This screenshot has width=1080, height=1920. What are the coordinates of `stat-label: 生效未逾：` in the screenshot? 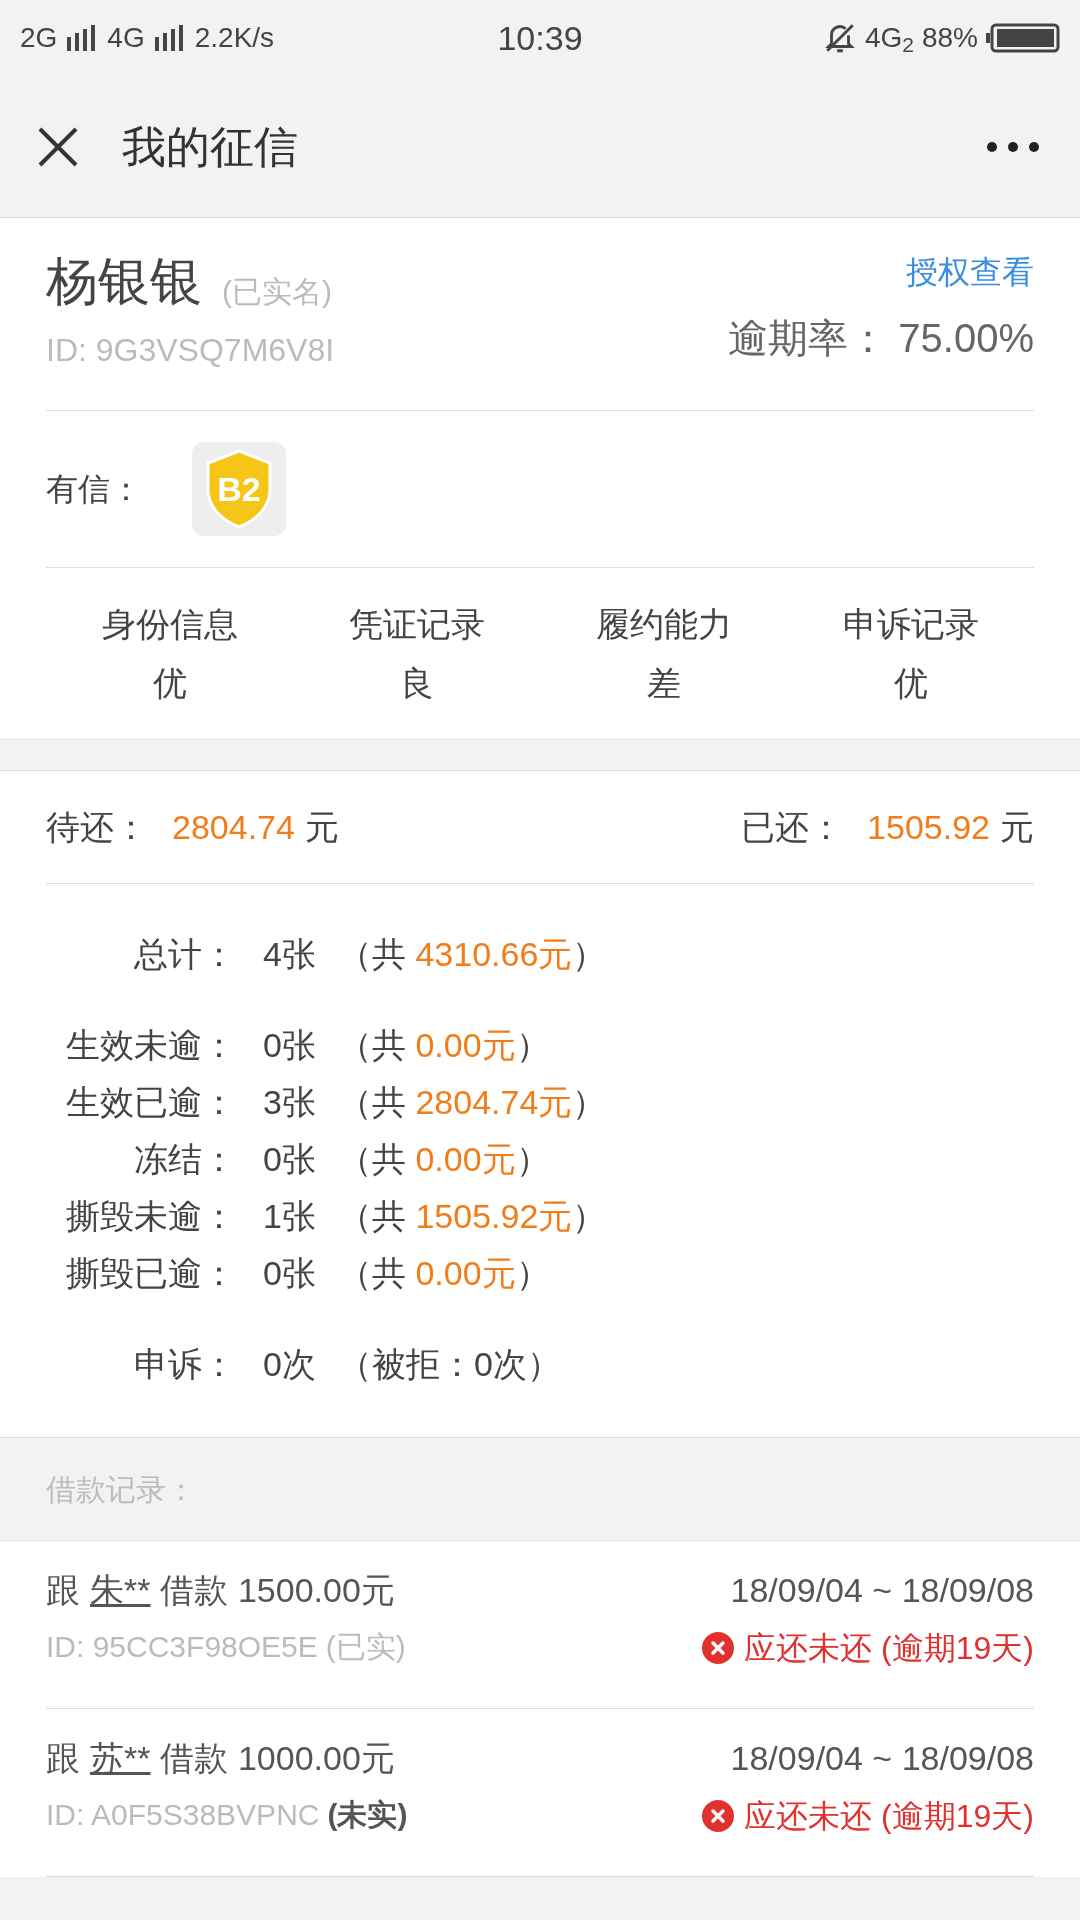 It's located at (150, 1045).